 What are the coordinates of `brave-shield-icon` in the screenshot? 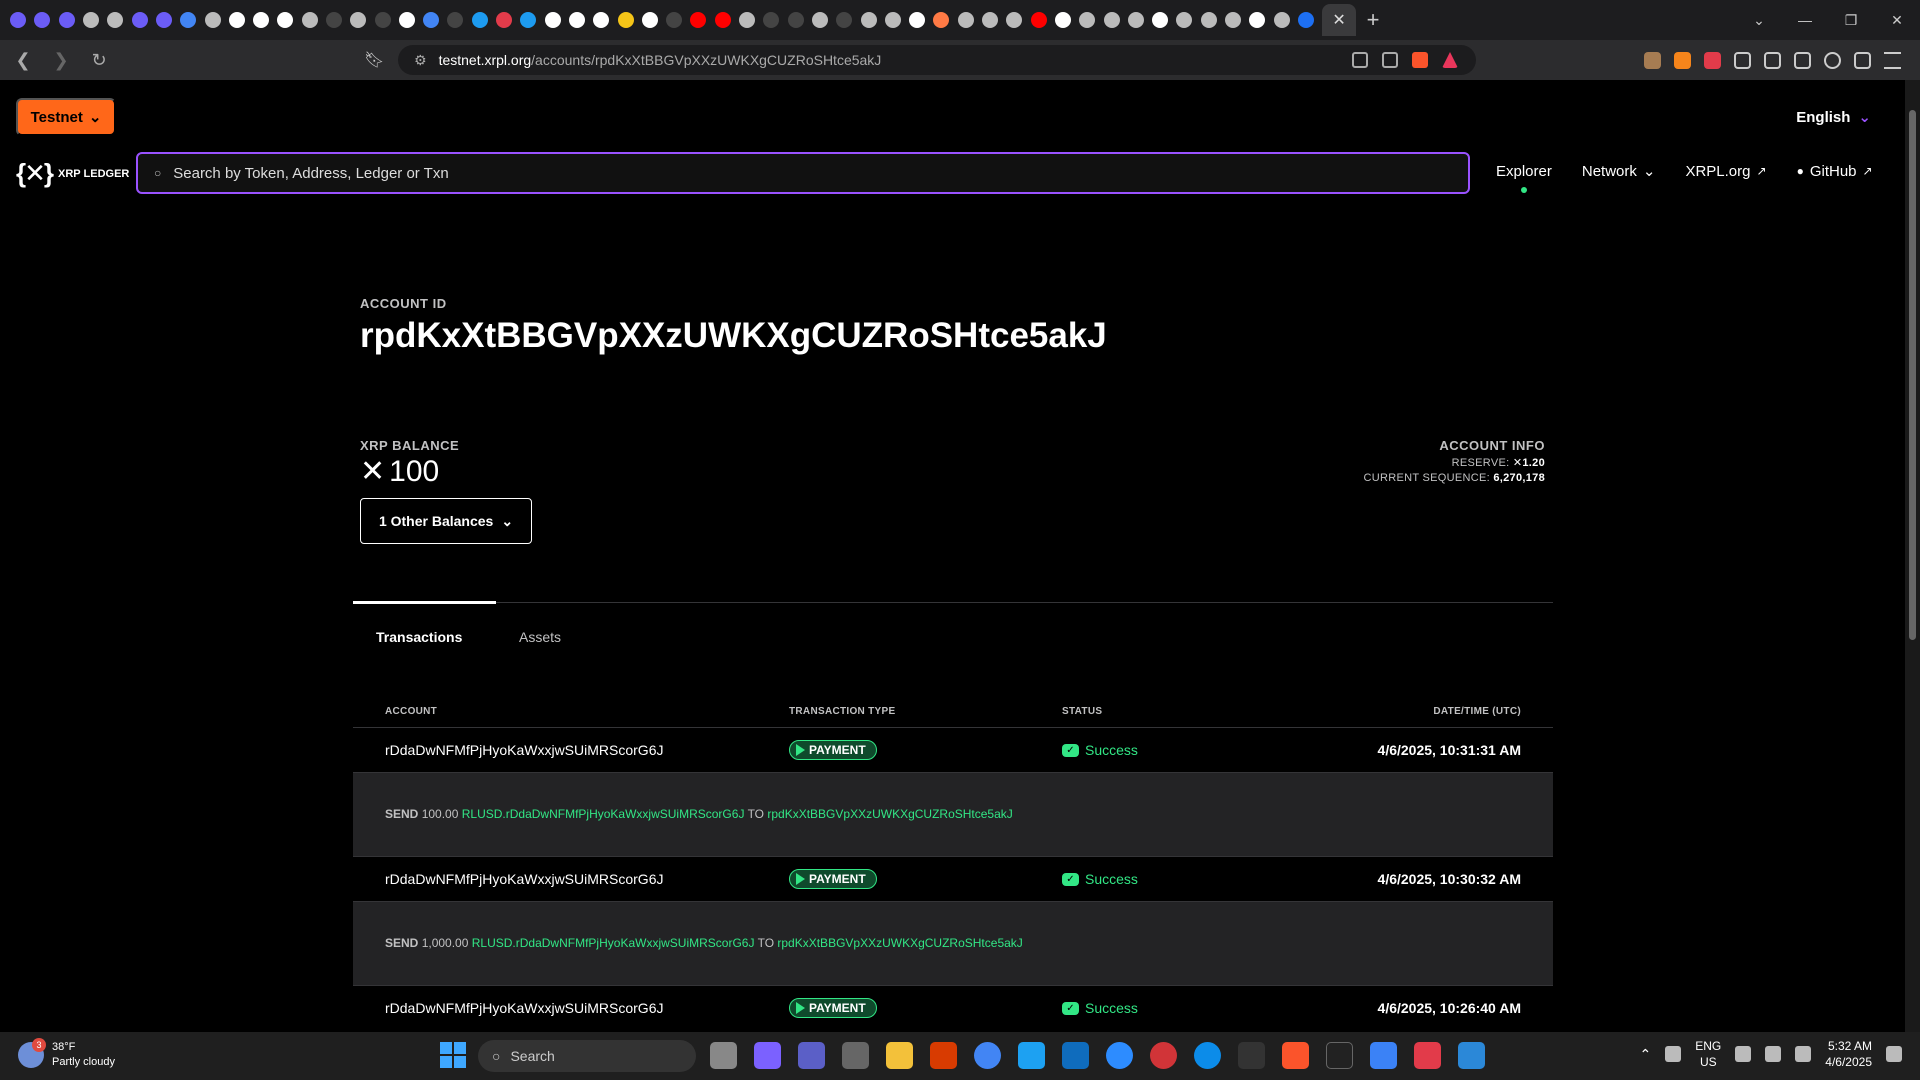 It's located at (1420, 60).